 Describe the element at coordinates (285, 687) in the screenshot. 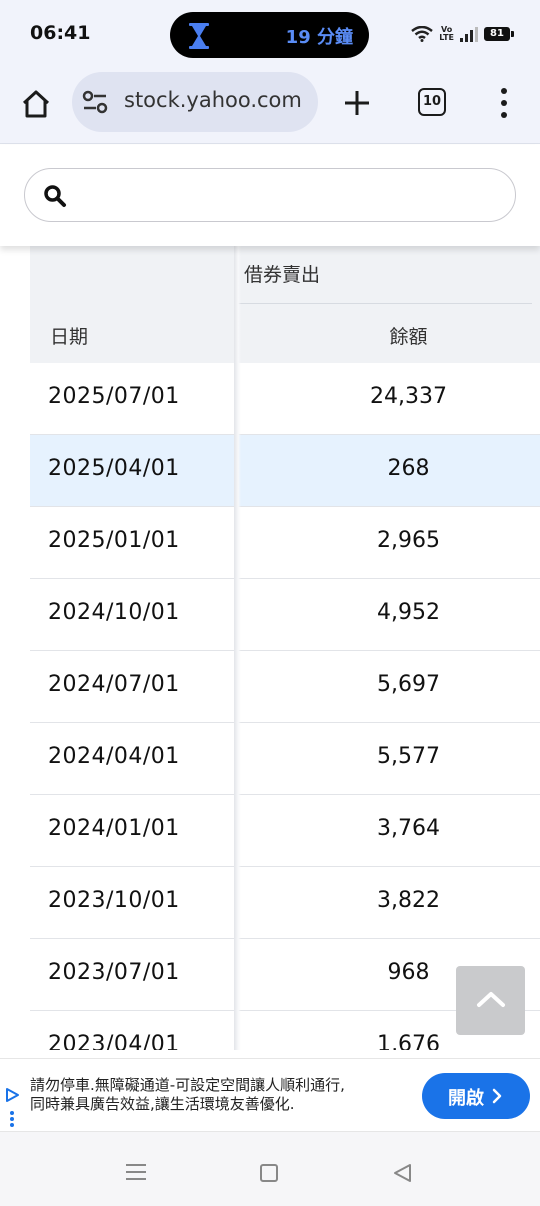

I see `table-row: 2024/07/01 5,697` at that location.